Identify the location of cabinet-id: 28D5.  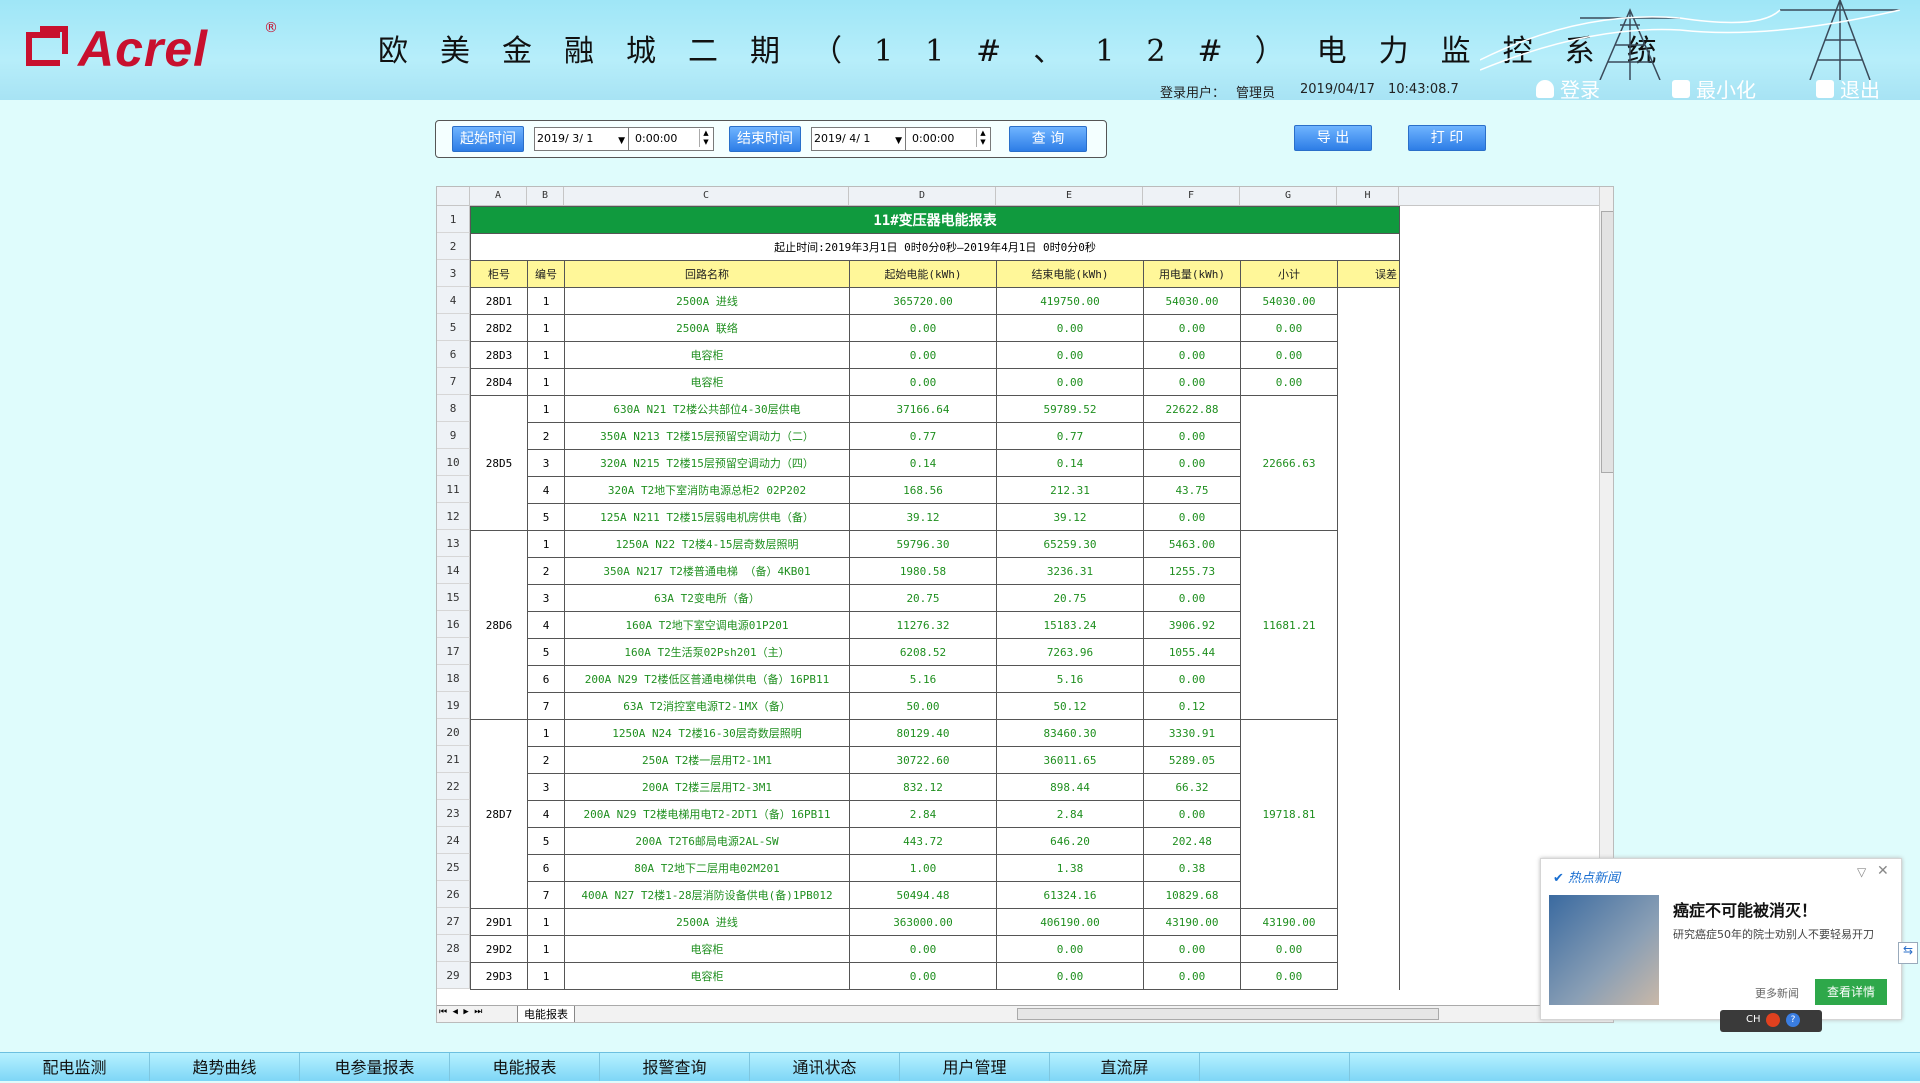
(499, 463).